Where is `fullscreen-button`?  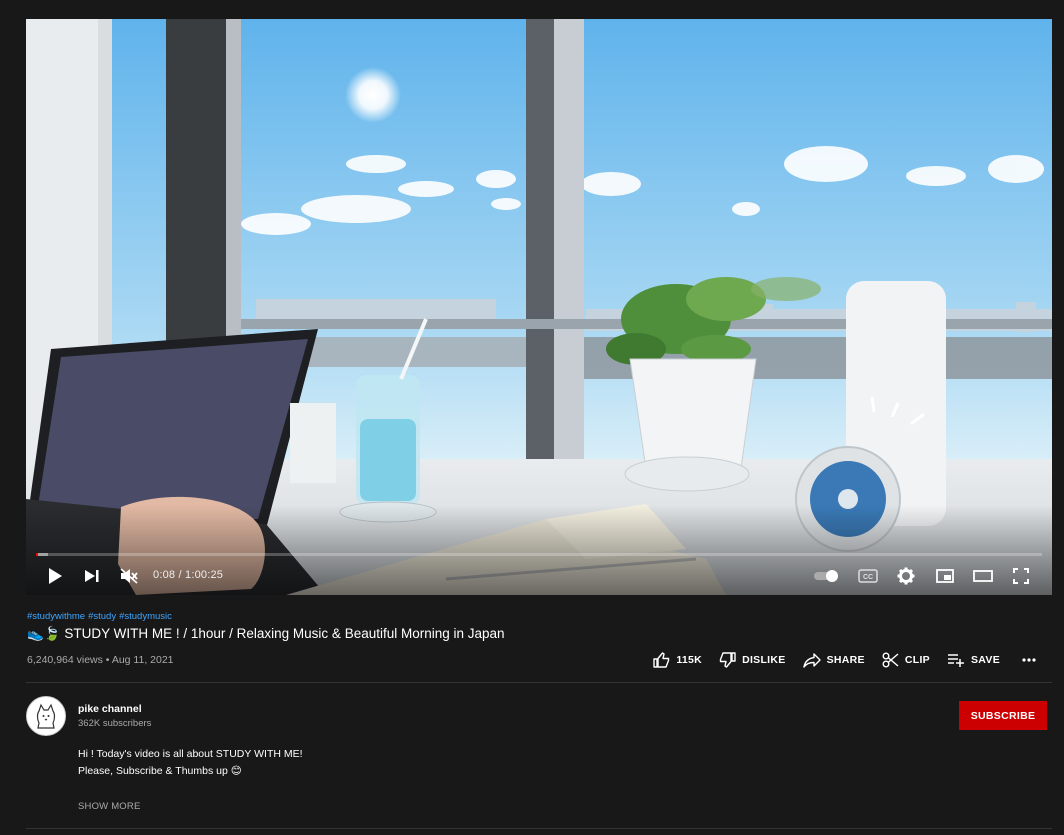
fullscreen-button is located at coordinates (1021, 576).